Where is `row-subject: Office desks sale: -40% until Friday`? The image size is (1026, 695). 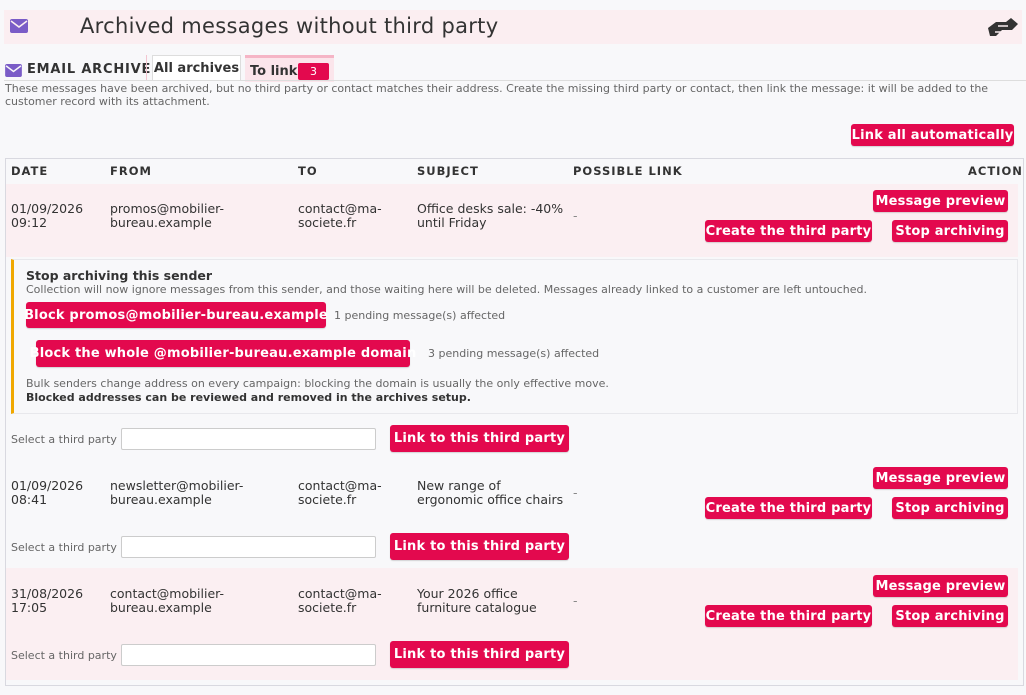 row-subject: Office desks sale: -40% until Friday is located at coordinates (490, 215).